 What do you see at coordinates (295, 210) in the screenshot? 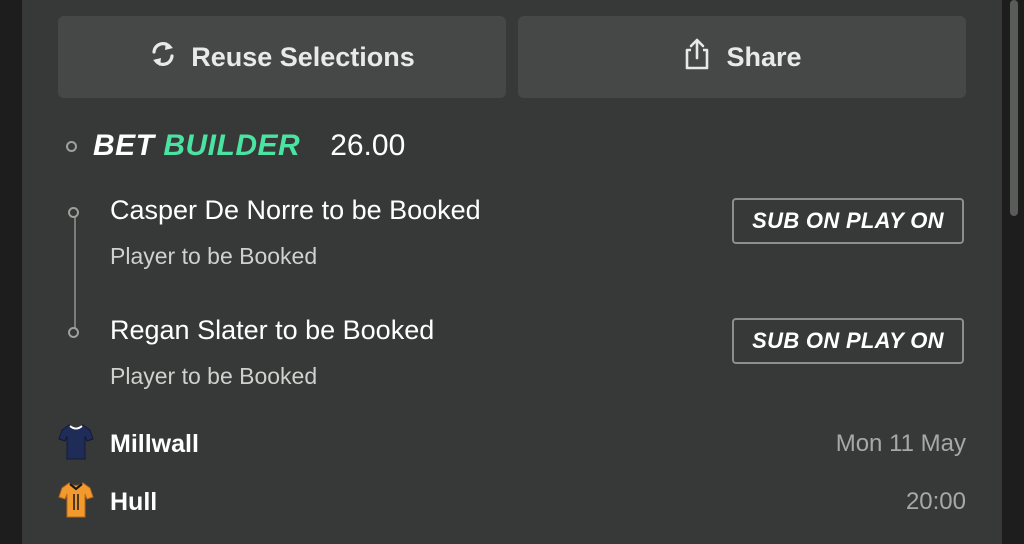
I see `selection-title: Casper De Norre to be Booked` at bounding box center [295, 210].